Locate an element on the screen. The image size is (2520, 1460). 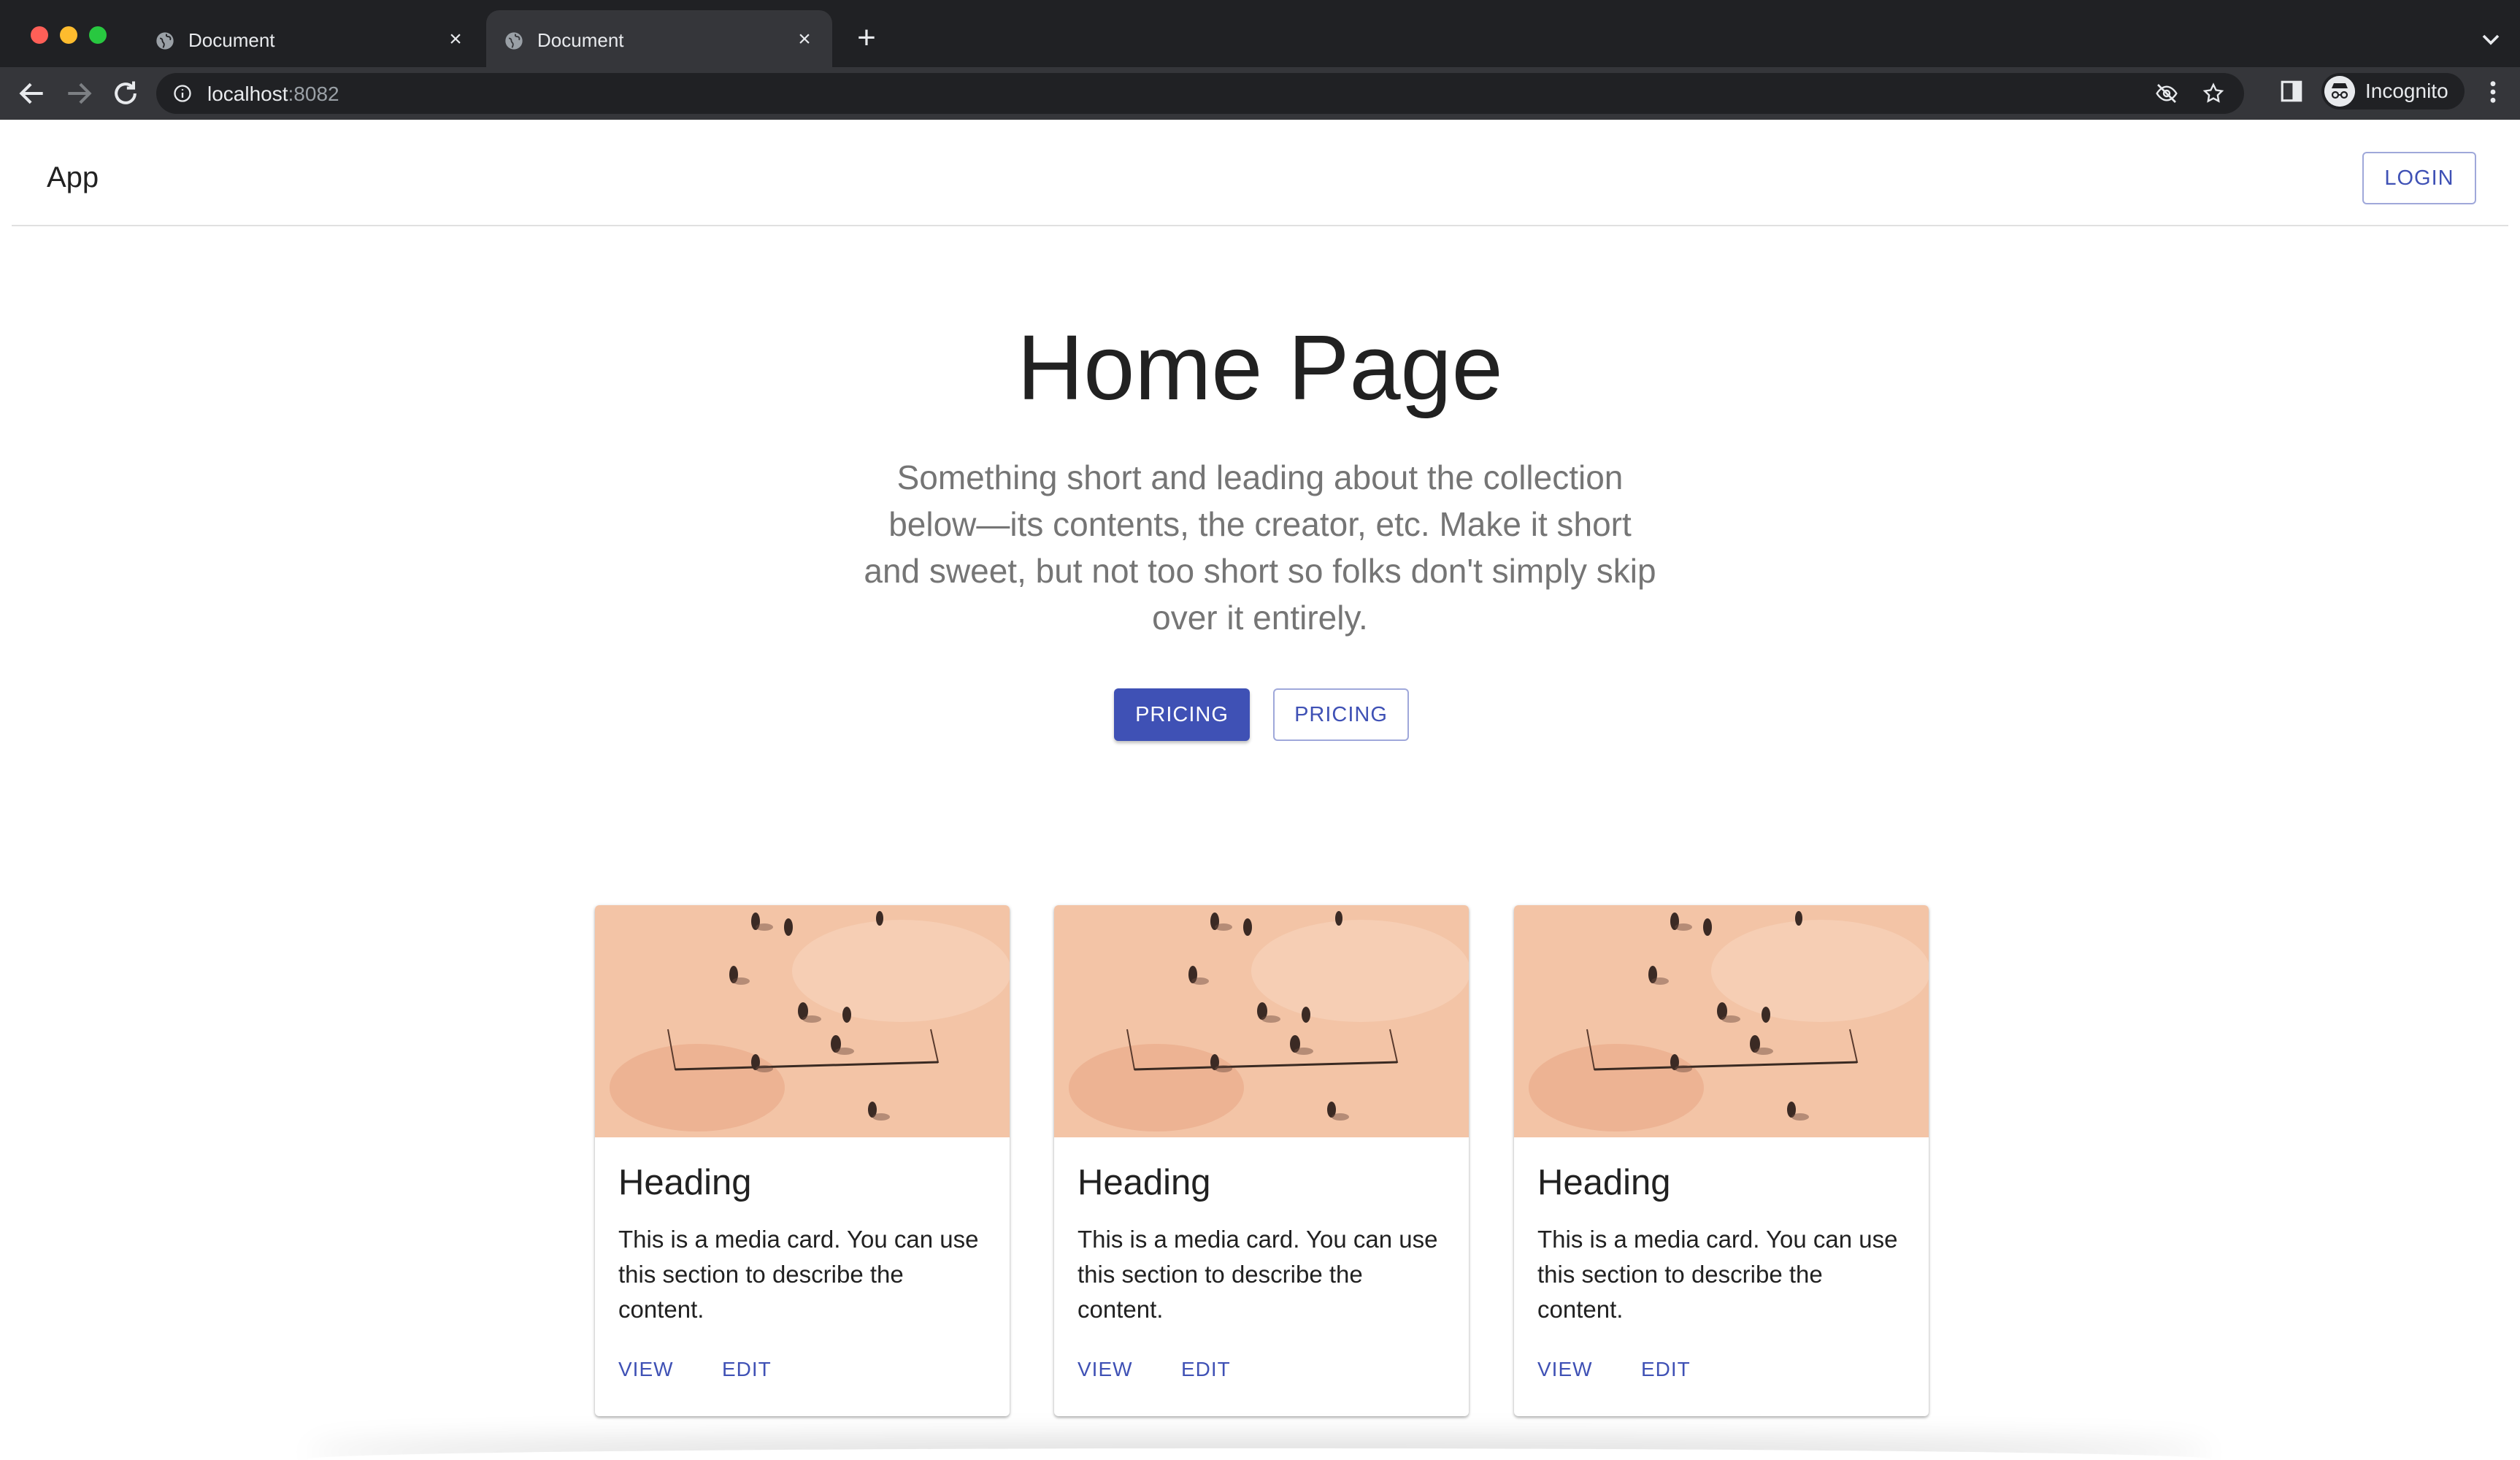
profile-button: Incognito is located at coordinates (2393, 91).